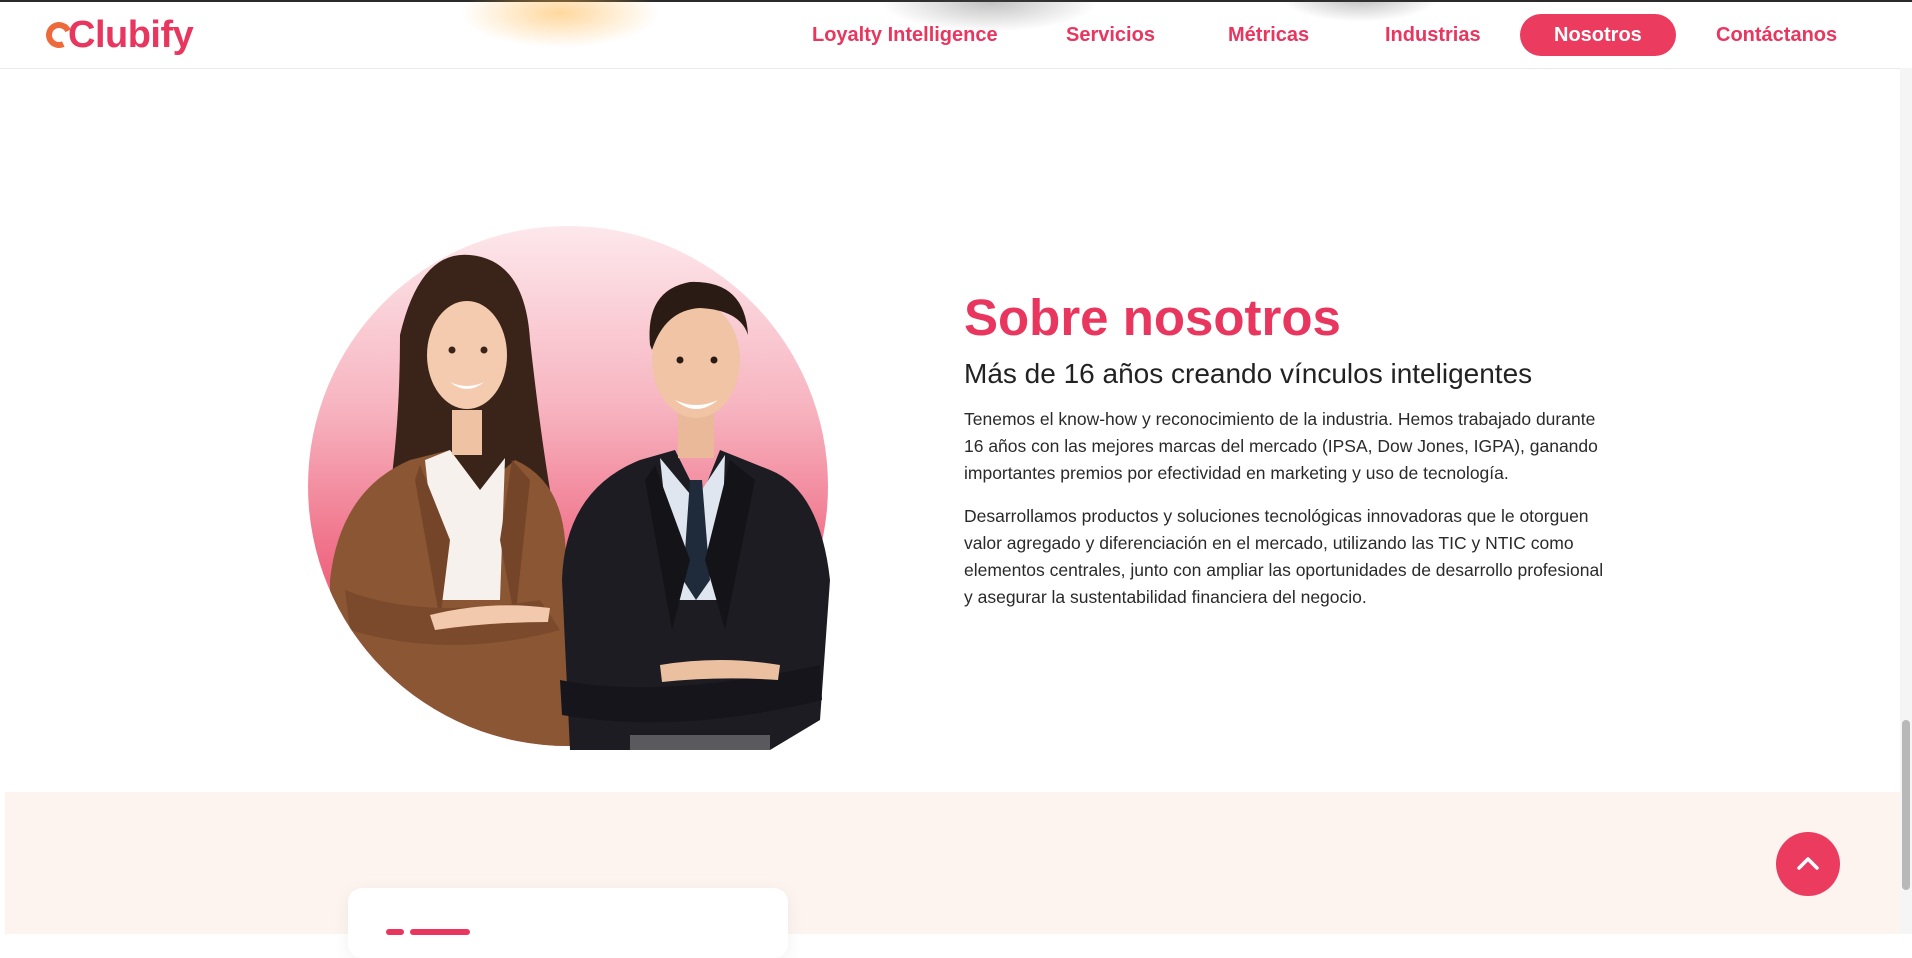  I want to click on card-heading-fragment, so click(466, 932).